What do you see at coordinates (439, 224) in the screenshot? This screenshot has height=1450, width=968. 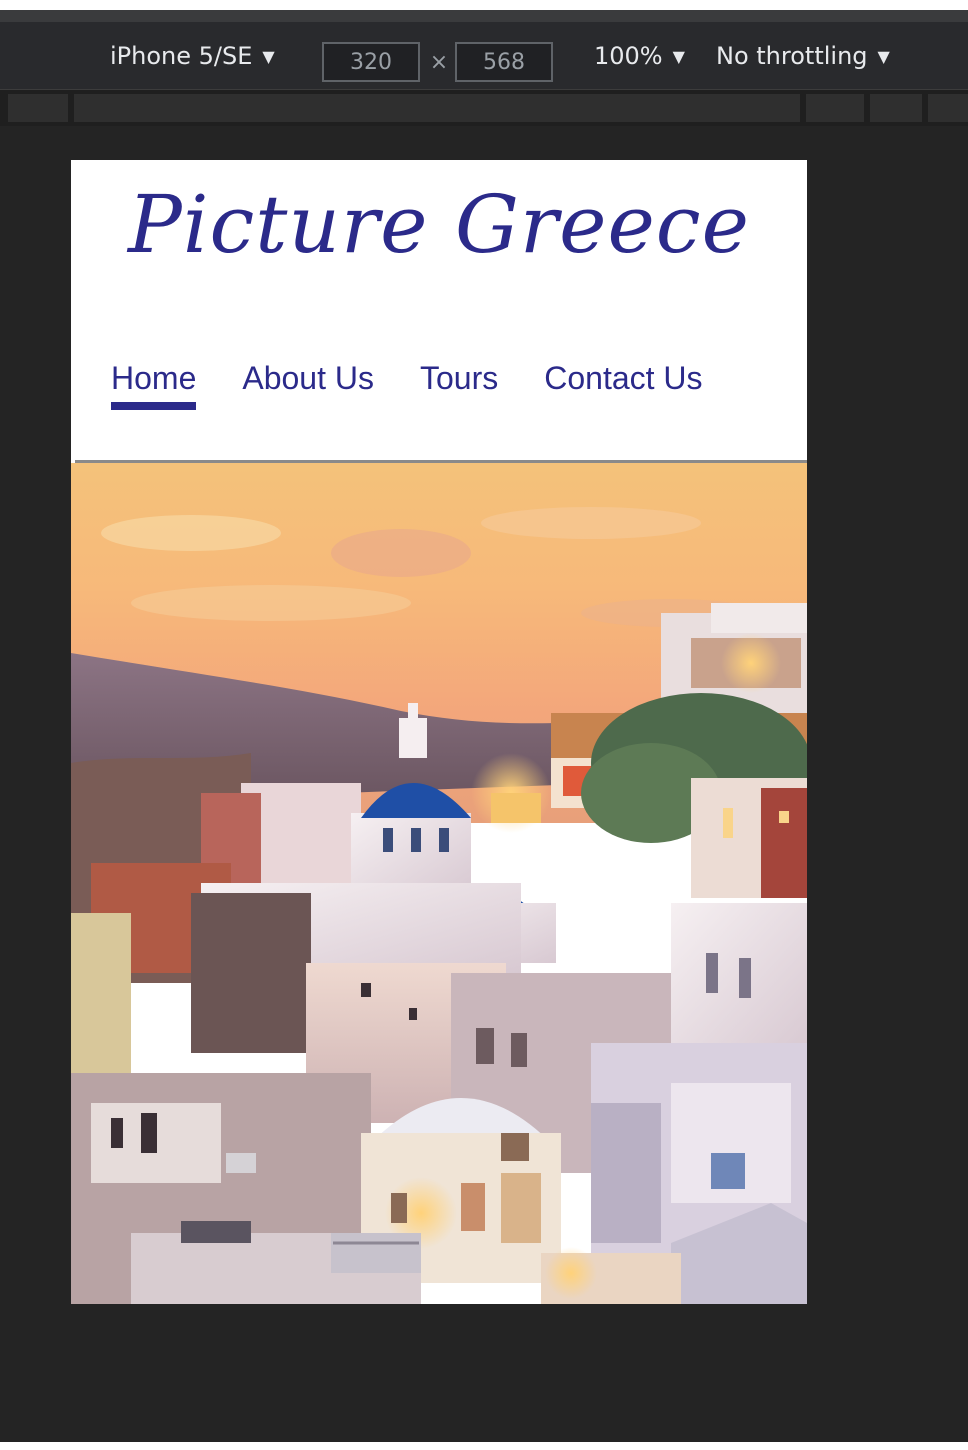 I see `site-title: Picture Greece` at bounding box center [439, 224].